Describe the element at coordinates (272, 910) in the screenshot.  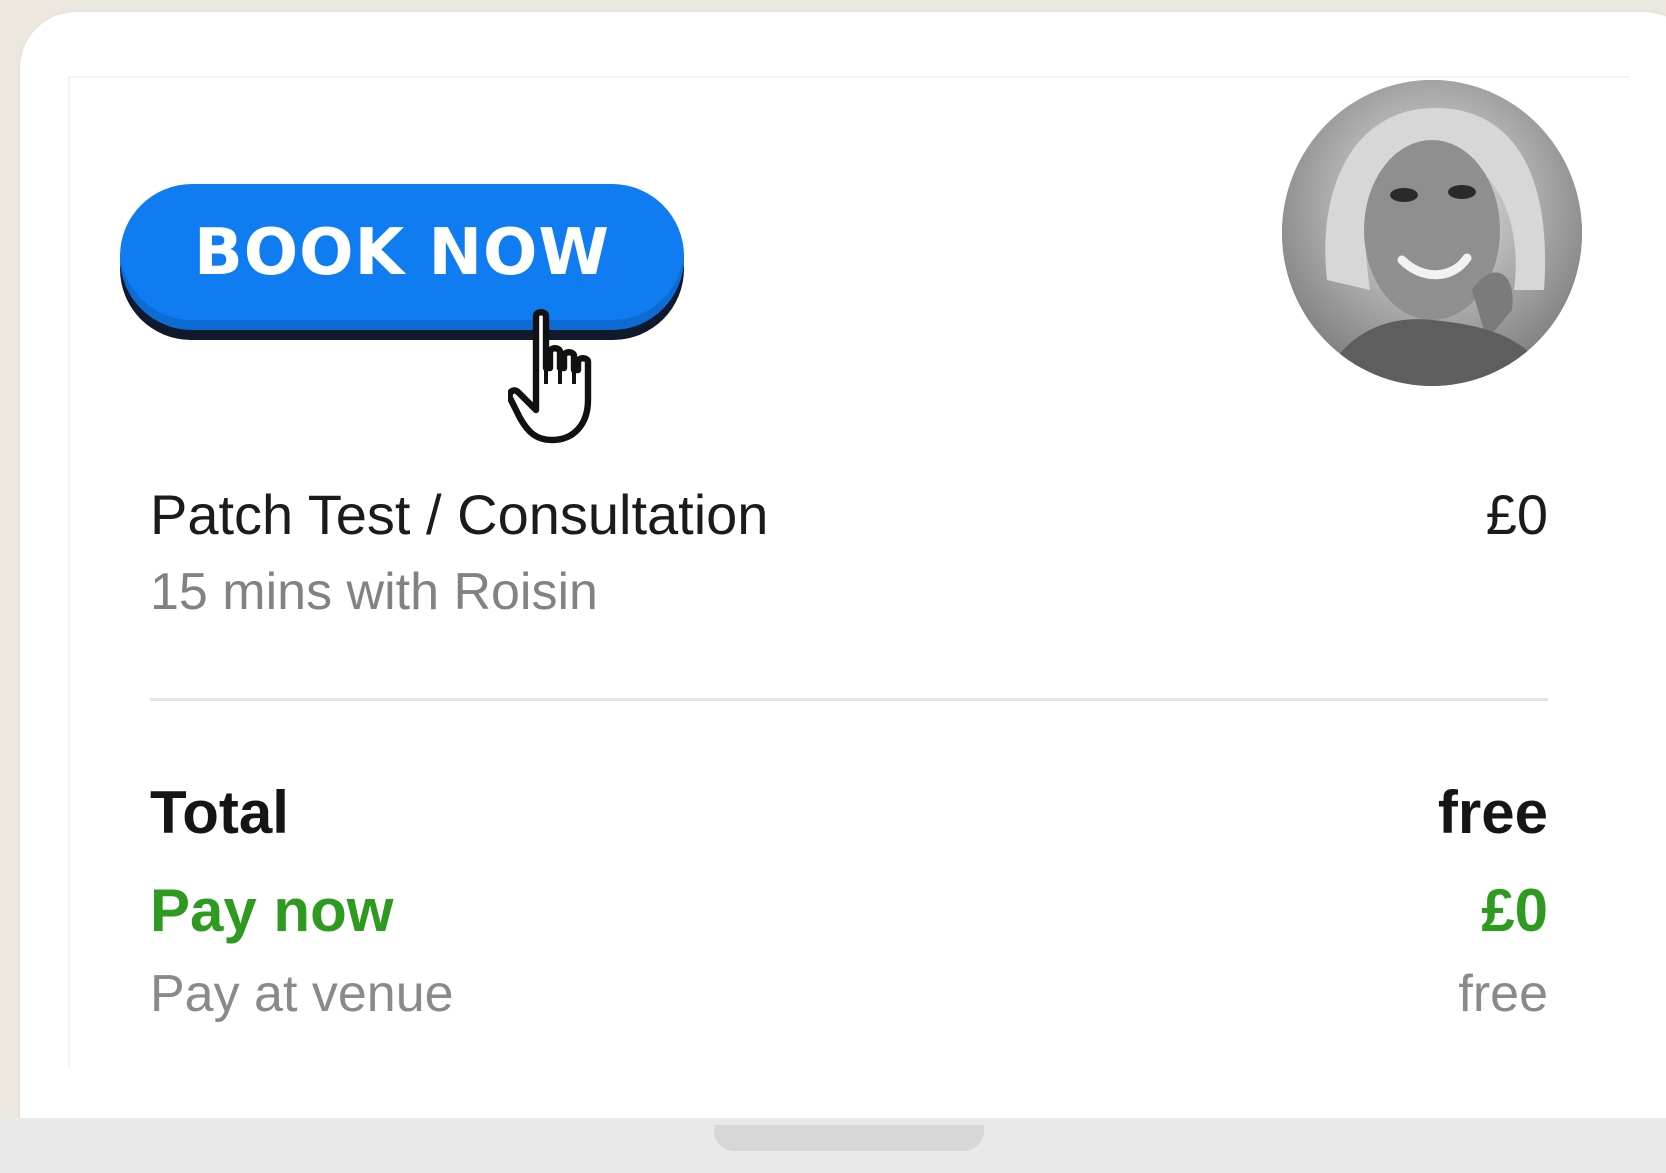
I see `pay-now-label: Pay now` at that location.